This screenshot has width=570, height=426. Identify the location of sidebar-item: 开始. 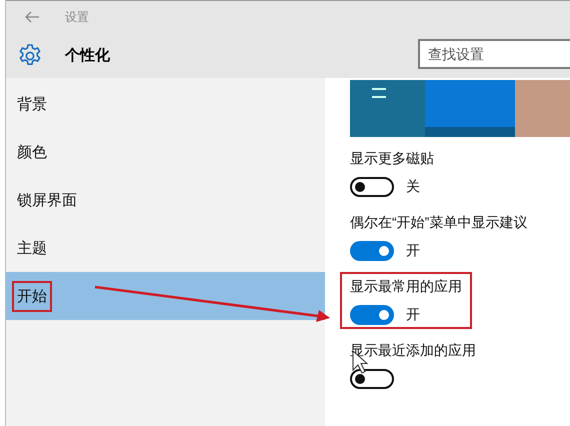
(165, 296).